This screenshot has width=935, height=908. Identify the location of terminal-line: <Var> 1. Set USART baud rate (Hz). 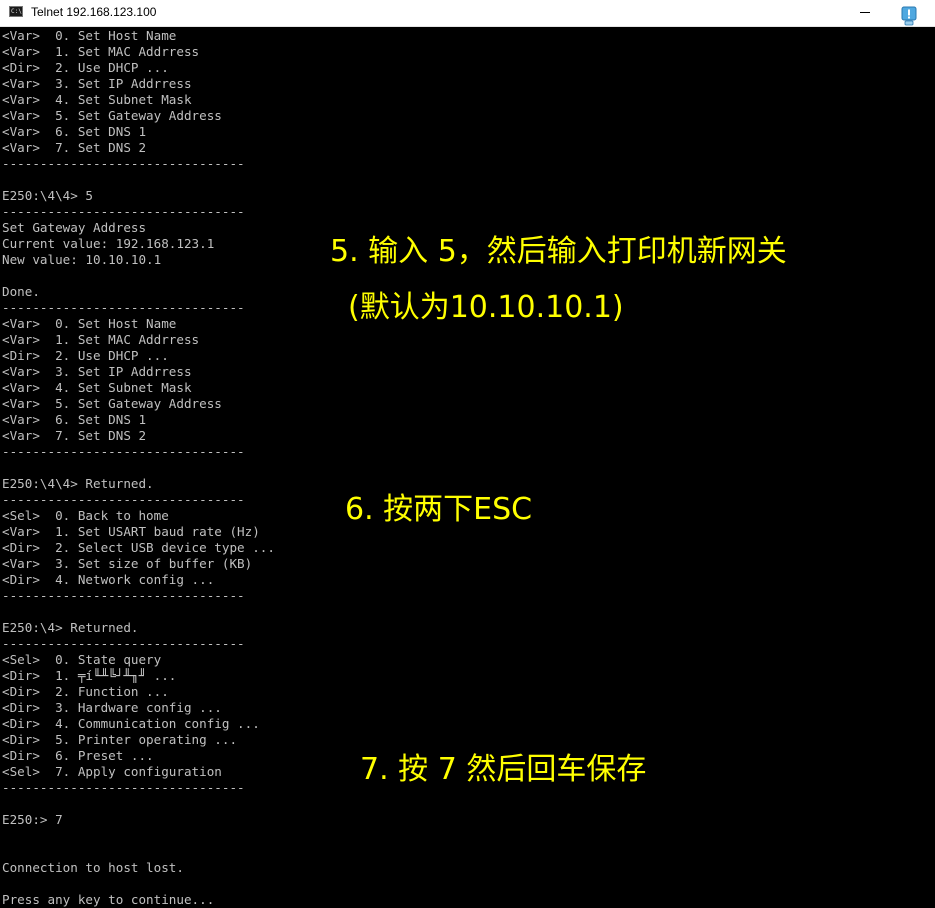
(131, 531).